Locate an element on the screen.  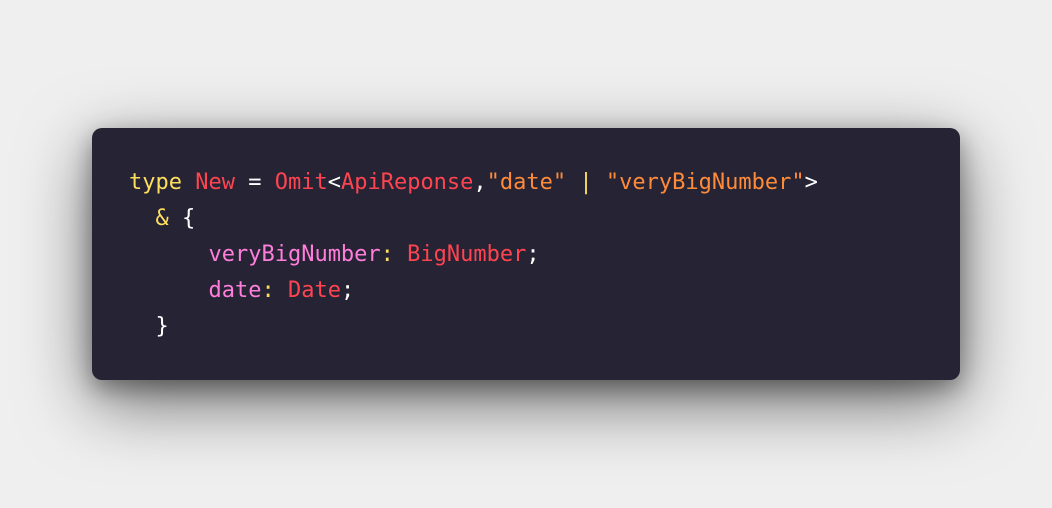
type-date: Date is located at coordinates (314, 290).